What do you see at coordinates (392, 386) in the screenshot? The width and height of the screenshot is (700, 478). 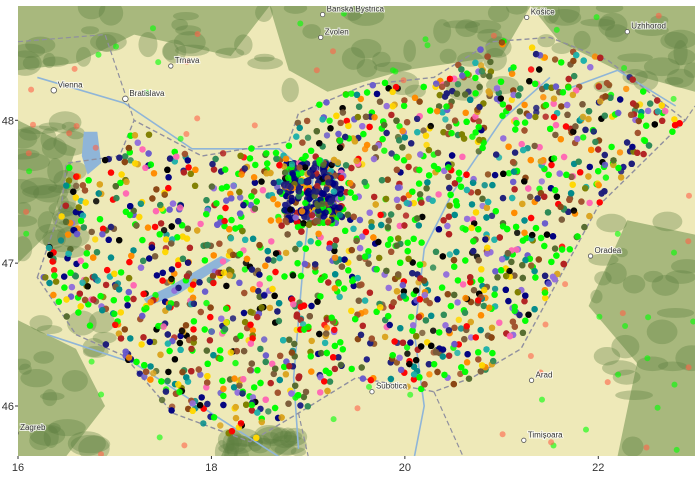 I see `place-label: Subotica` at bounding box center [392, 386].